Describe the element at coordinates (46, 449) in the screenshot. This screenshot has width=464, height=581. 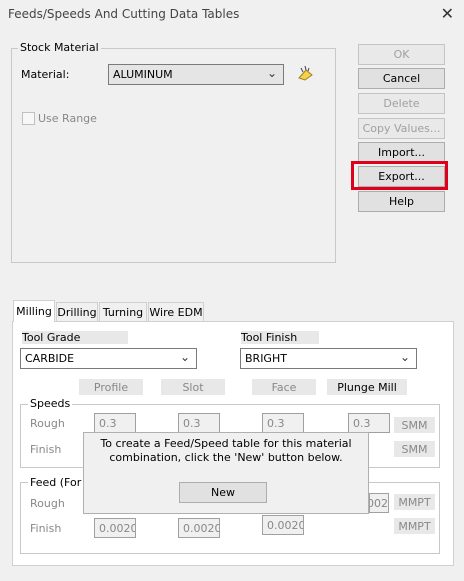
I see `speeds-finish-label: Finish` at that location.